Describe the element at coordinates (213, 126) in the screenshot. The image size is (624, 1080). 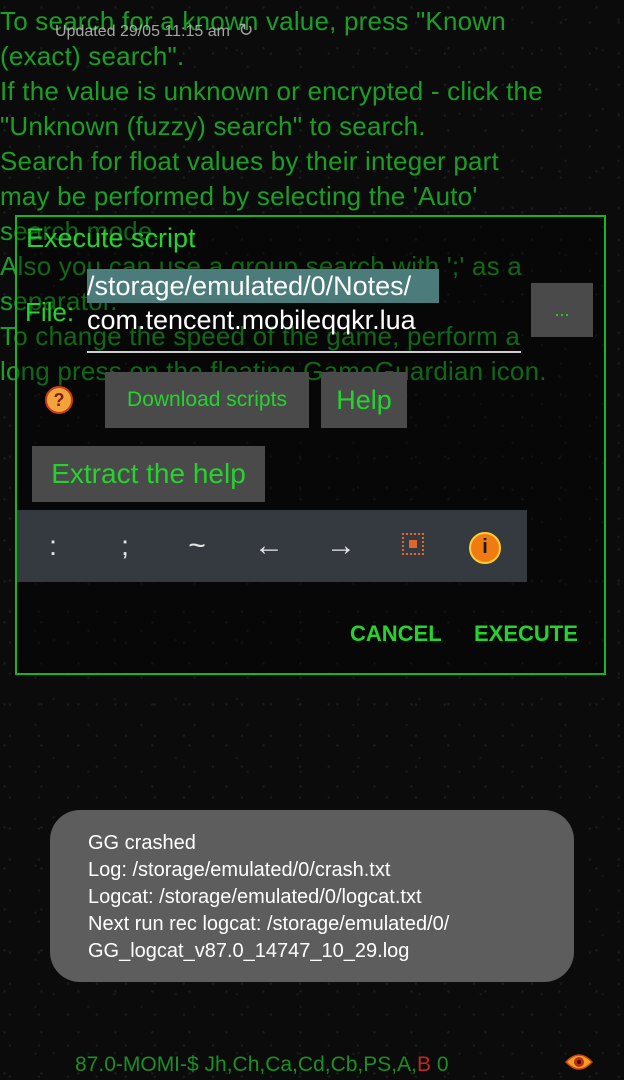
I see `help-line: "Unknown (fuzzy) search" to search.` at that location.